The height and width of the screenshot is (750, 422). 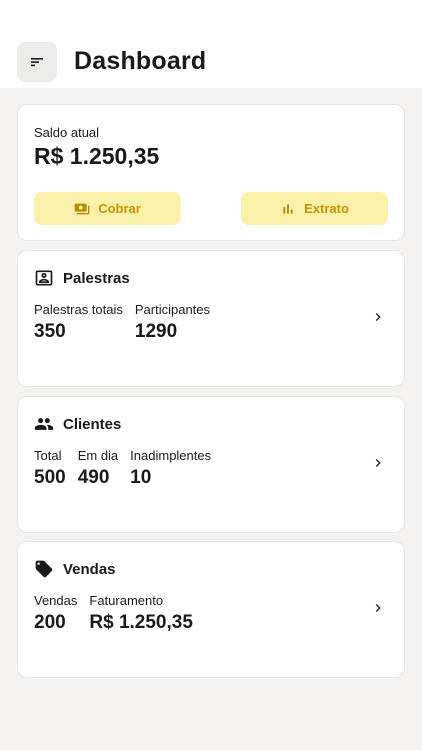 I want to click on stat-value: 490, so click(x=93, y=477).